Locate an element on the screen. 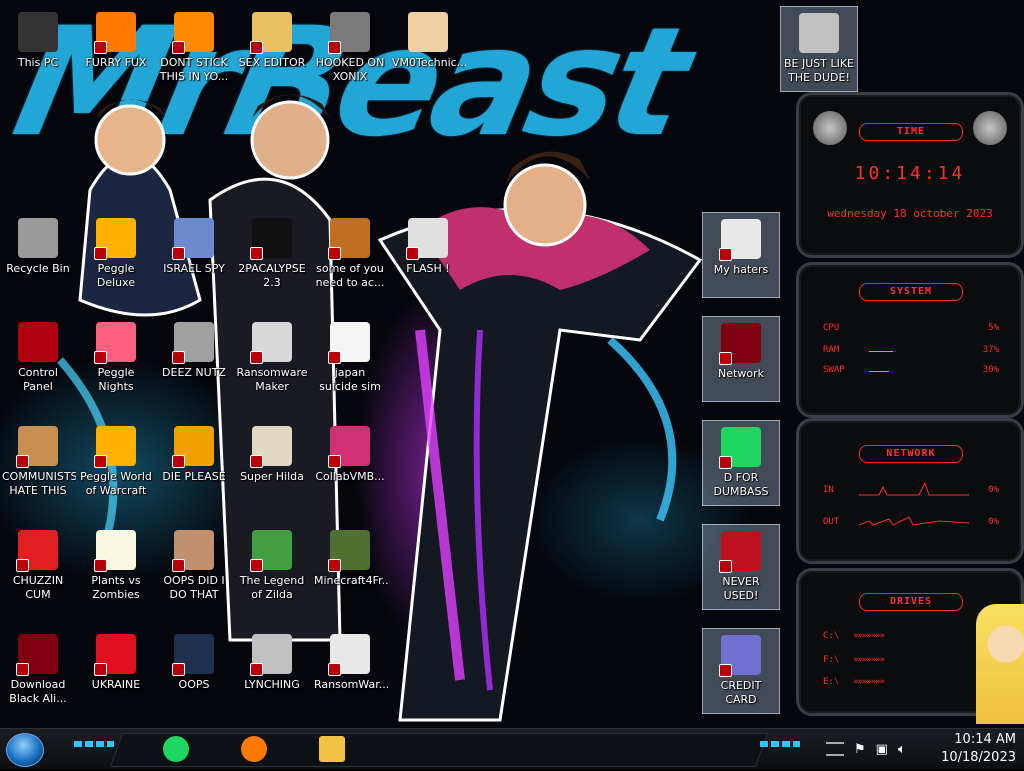  desktop-icon-label: Control Panel is located at coordinates (38, 379).